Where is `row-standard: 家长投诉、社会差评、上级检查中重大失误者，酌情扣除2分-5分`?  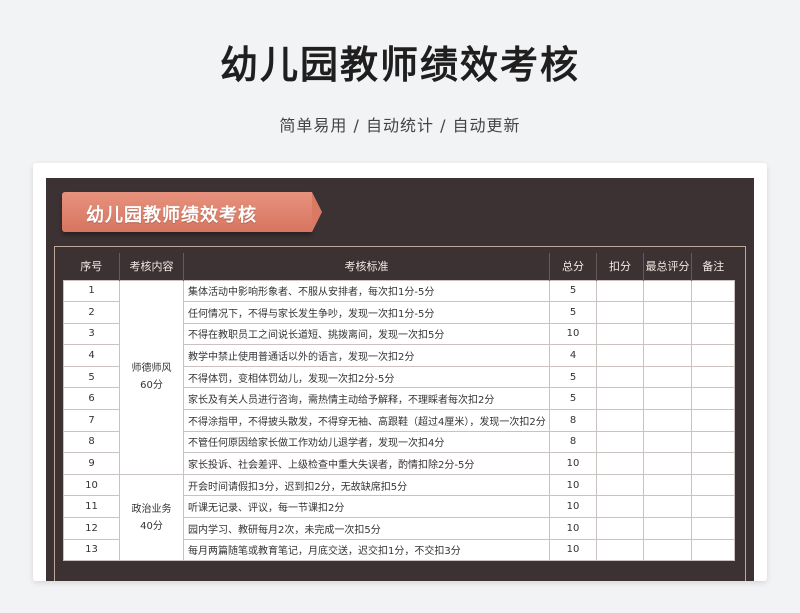 row-standard: 家长投诉、社会差评、上级检查中重大失误者，酌情扣除2分-5分 is located at coordinates (366, 463).